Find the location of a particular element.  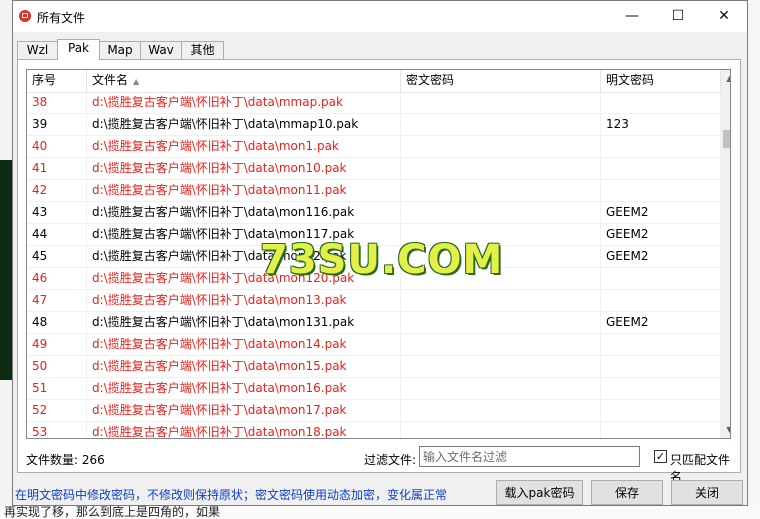

cell-no: 41 is located at coordinates (57, 168).